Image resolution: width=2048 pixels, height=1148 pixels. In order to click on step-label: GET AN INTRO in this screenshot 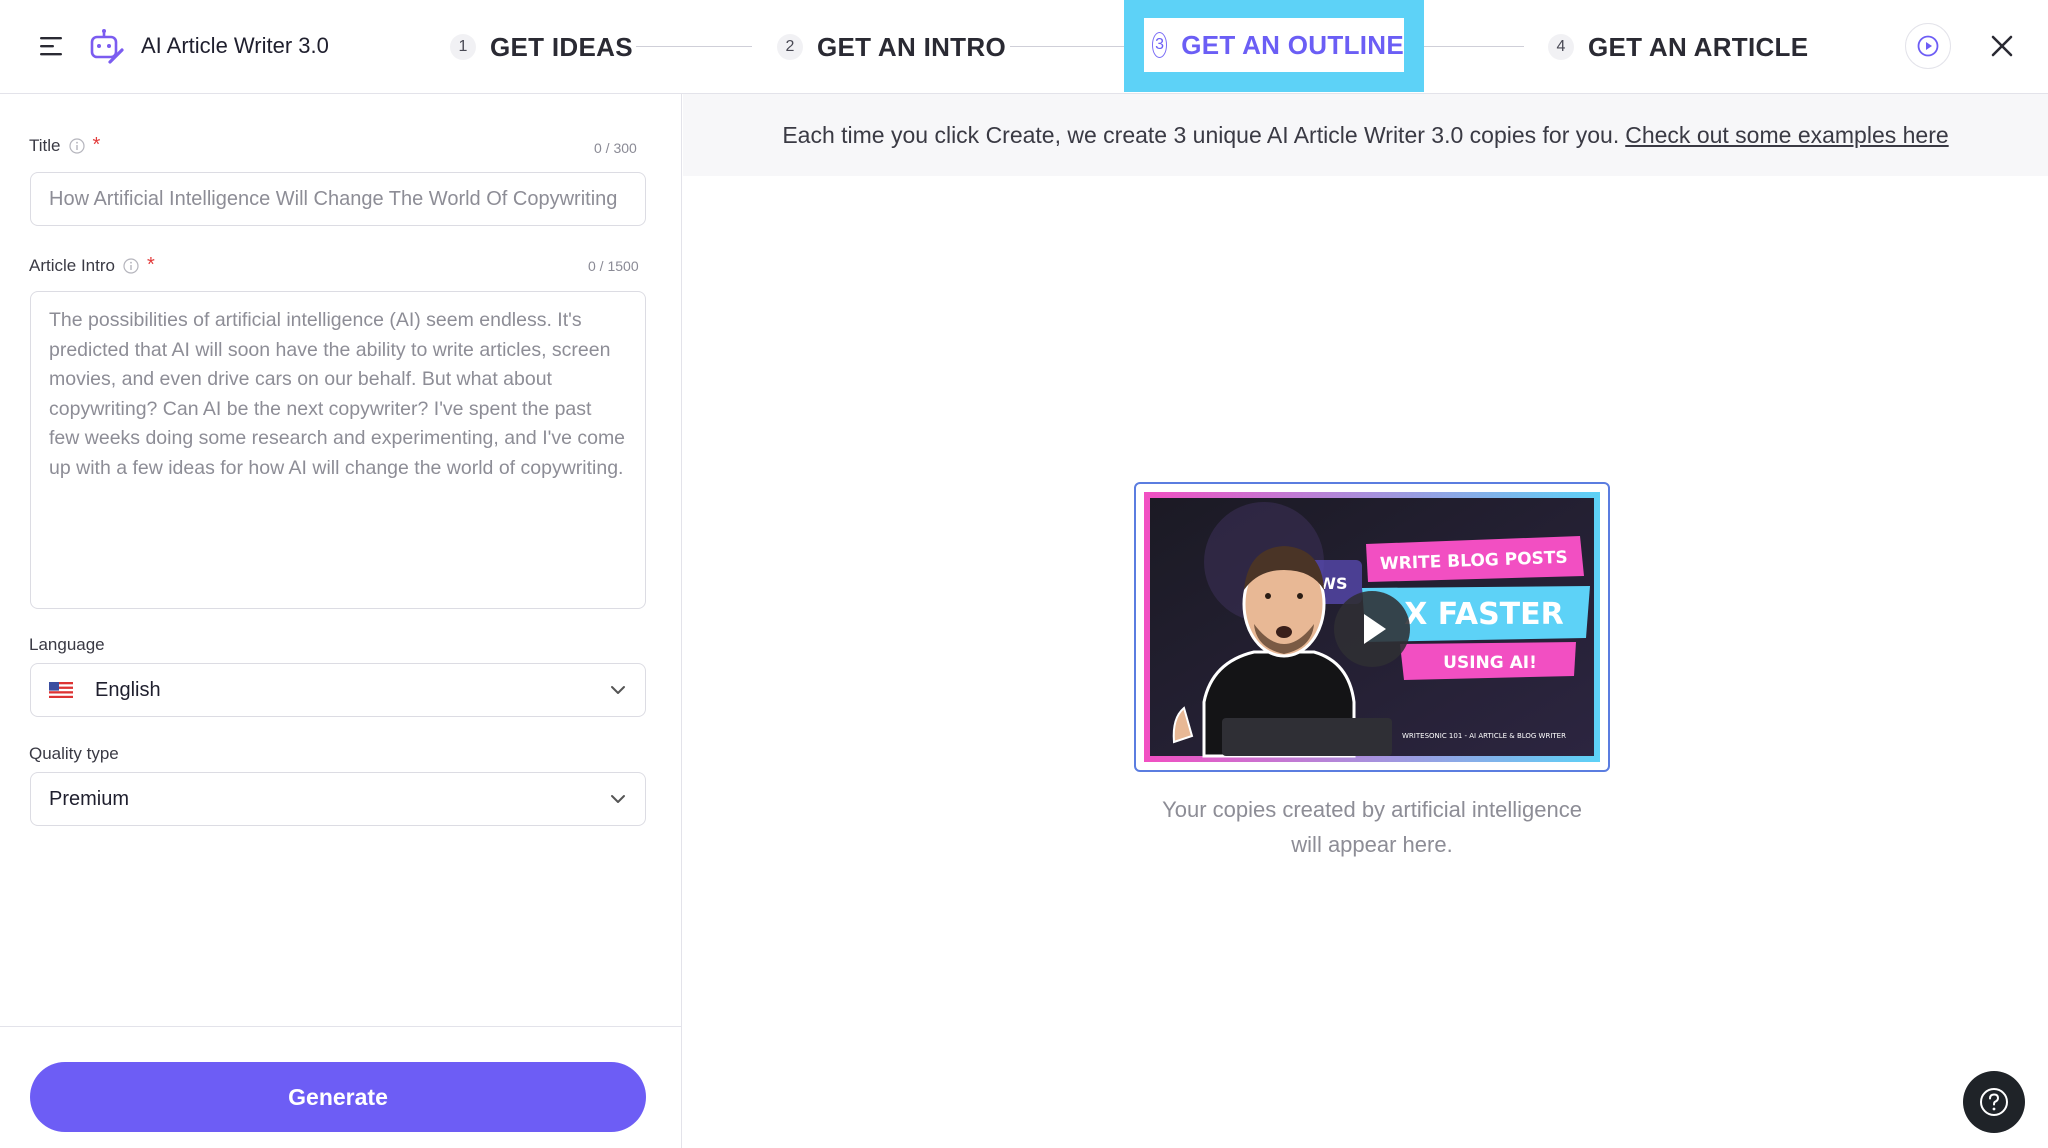, I will do `click(911, 46)`.